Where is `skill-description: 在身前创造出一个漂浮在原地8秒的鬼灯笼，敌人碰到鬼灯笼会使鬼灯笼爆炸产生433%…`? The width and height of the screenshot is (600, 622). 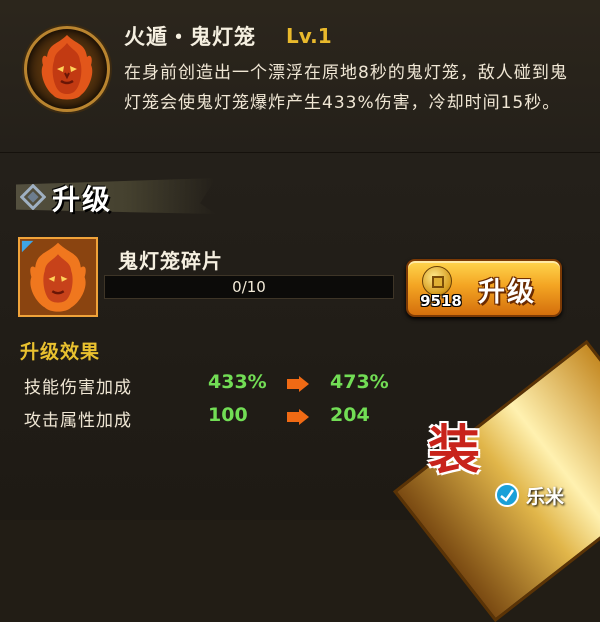
skill-description: 在身前创造出一个漂浮在原地8秒的鬼灯笼，敌人碰到鬼灯笼会使鬼灯笼爆炸产生433%… is located at coordinates (346, 88).